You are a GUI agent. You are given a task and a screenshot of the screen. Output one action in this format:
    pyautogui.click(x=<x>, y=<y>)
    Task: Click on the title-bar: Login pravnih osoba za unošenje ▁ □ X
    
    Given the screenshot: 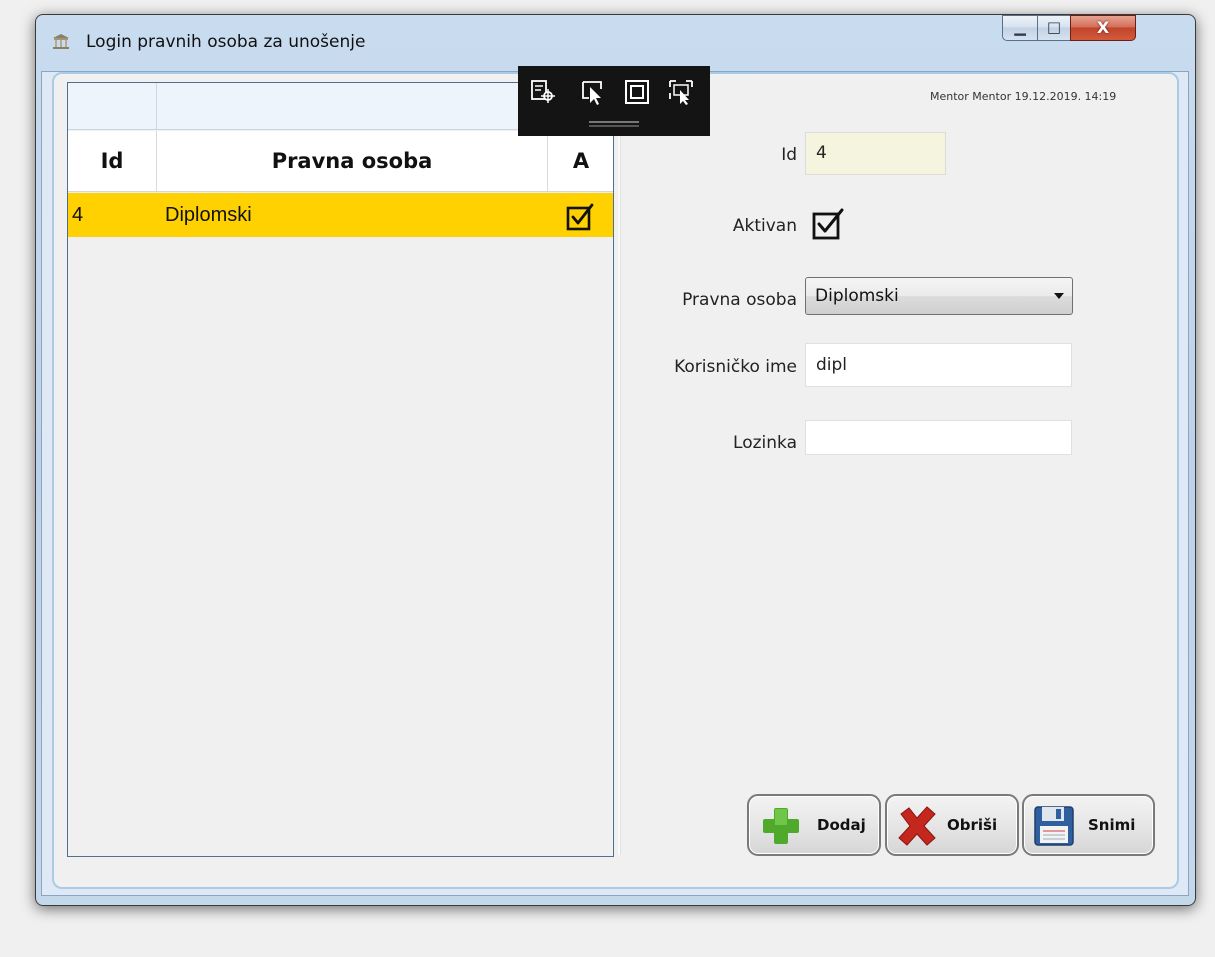 What is the action you would take?
    pyautogui.click(x=615, y=42)
    